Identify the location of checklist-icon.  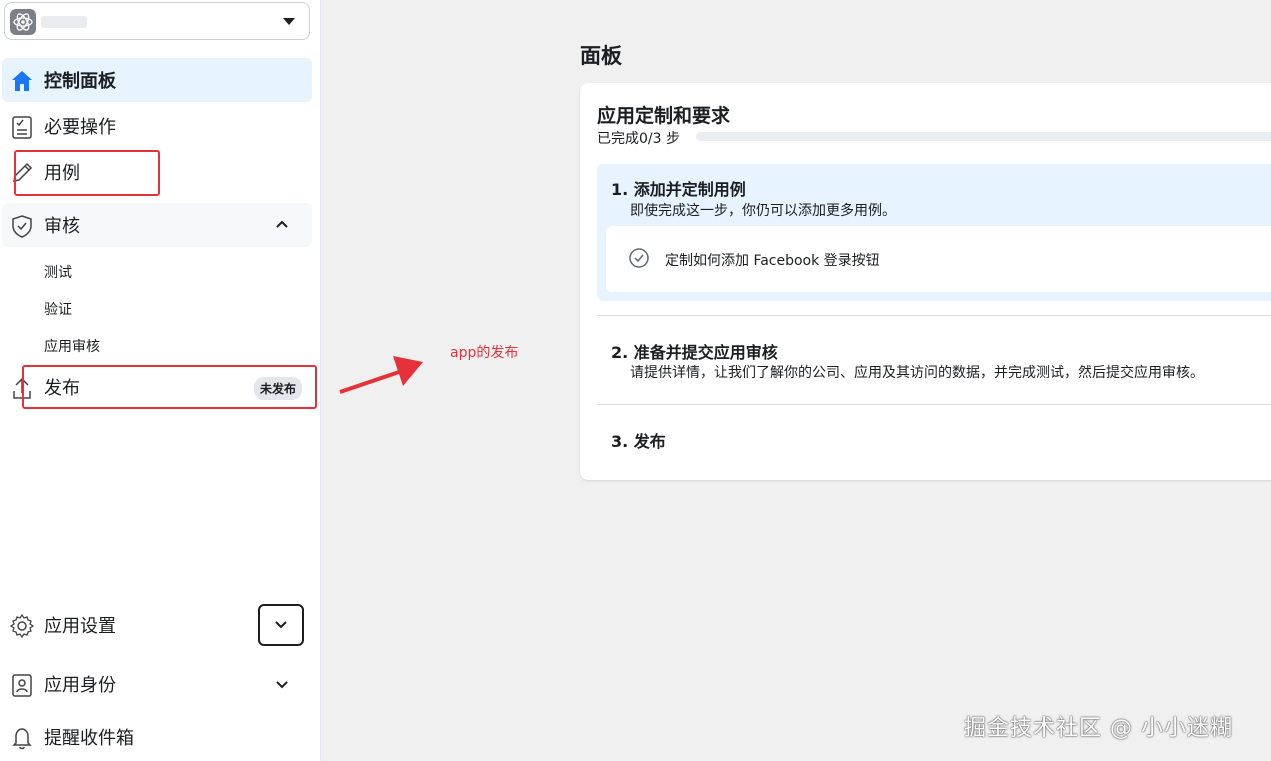
(22, 127).